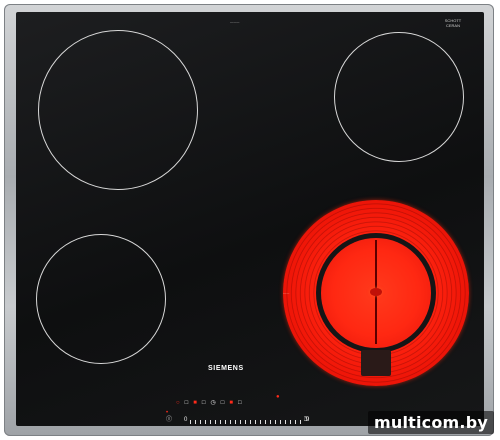  I want to click on timer-icon: ◷, so click(213, 403).